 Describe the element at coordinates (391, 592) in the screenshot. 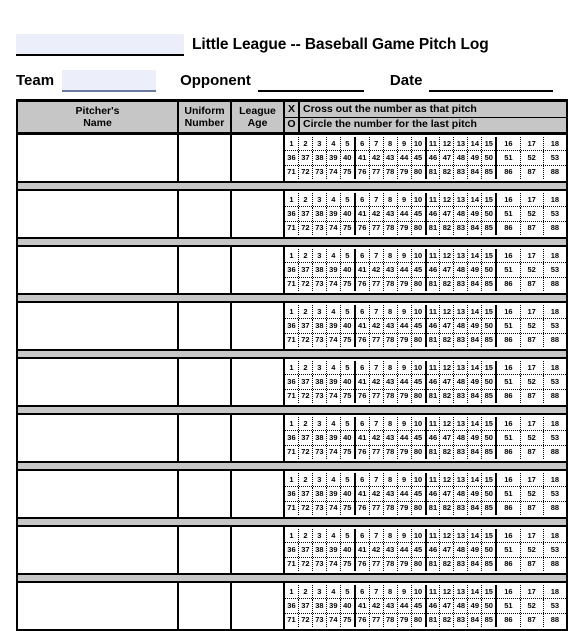

I see `pitch-number-cell: 8` at that location.